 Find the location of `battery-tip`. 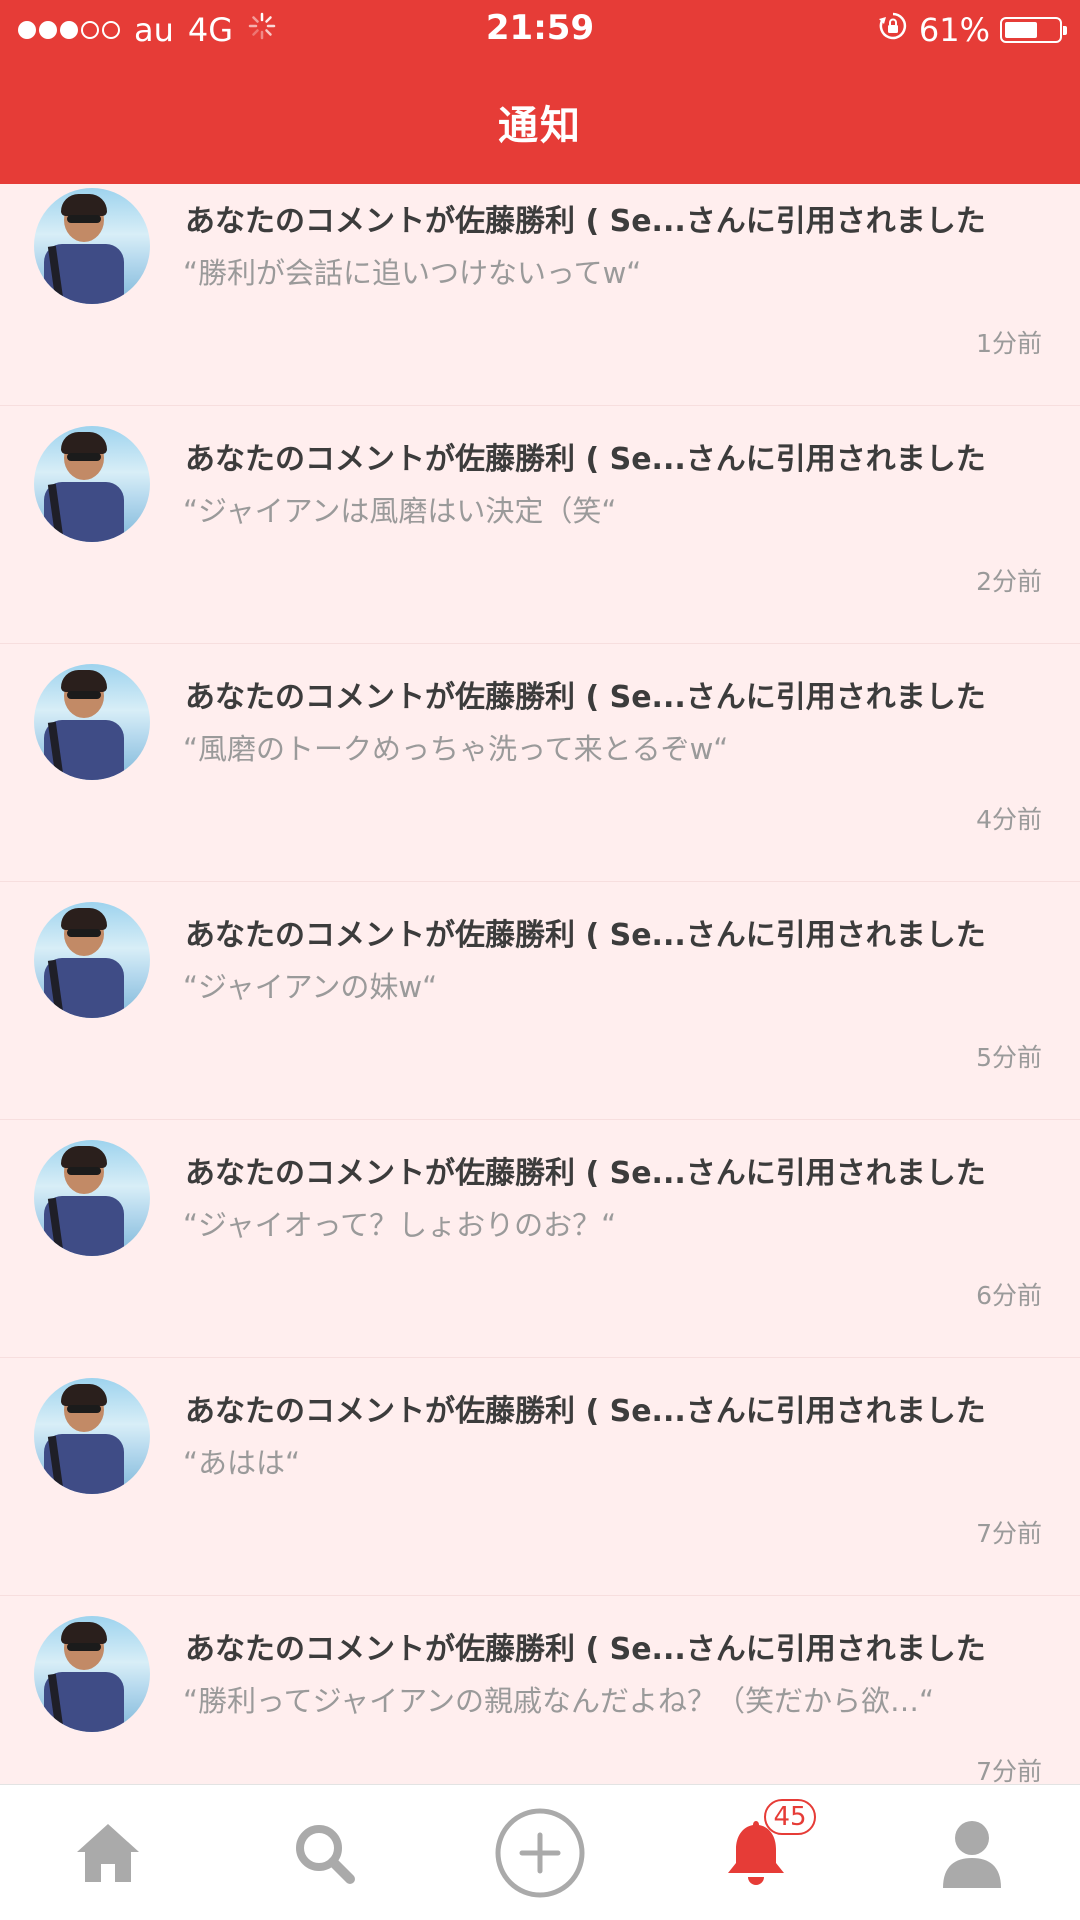

battery-tip is located at coordinates (1065, 30).